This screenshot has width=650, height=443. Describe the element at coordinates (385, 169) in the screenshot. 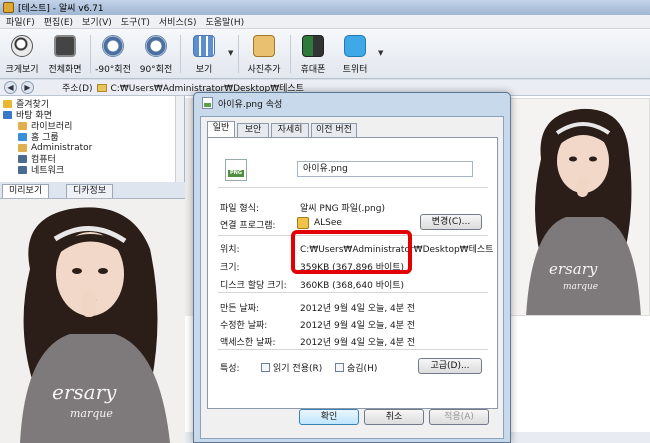

I see `file-name-field: 아이유.png` at that location.